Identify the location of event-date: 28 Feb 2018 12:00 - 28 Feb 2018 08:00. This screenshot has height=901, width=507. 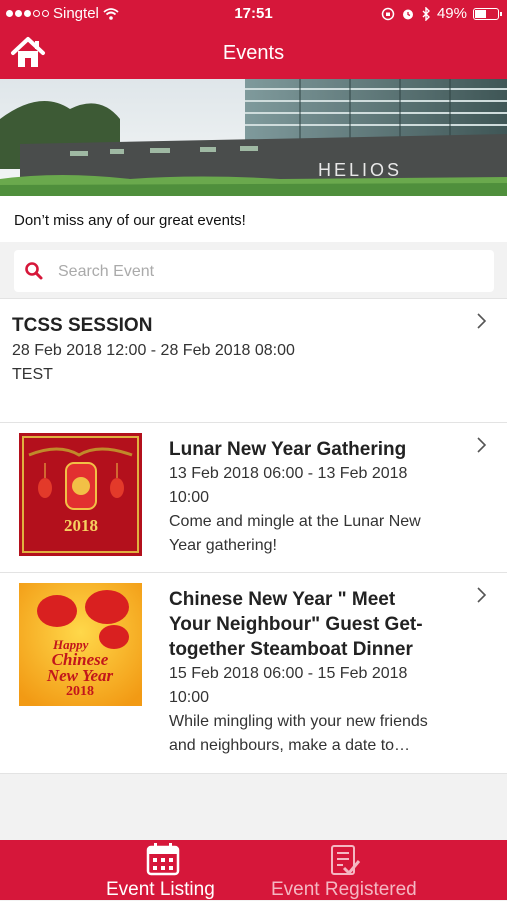
(153, 350).